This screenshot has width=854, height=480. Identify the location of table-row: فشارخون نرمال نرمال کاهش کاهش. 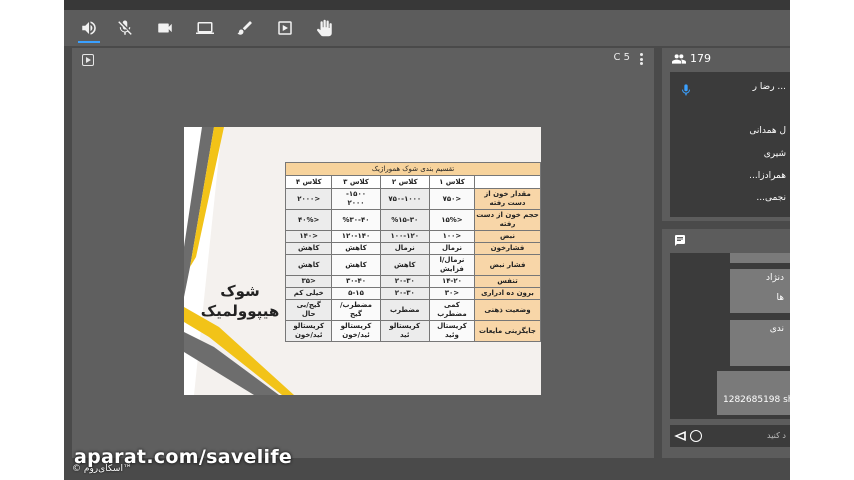
(412, 248).